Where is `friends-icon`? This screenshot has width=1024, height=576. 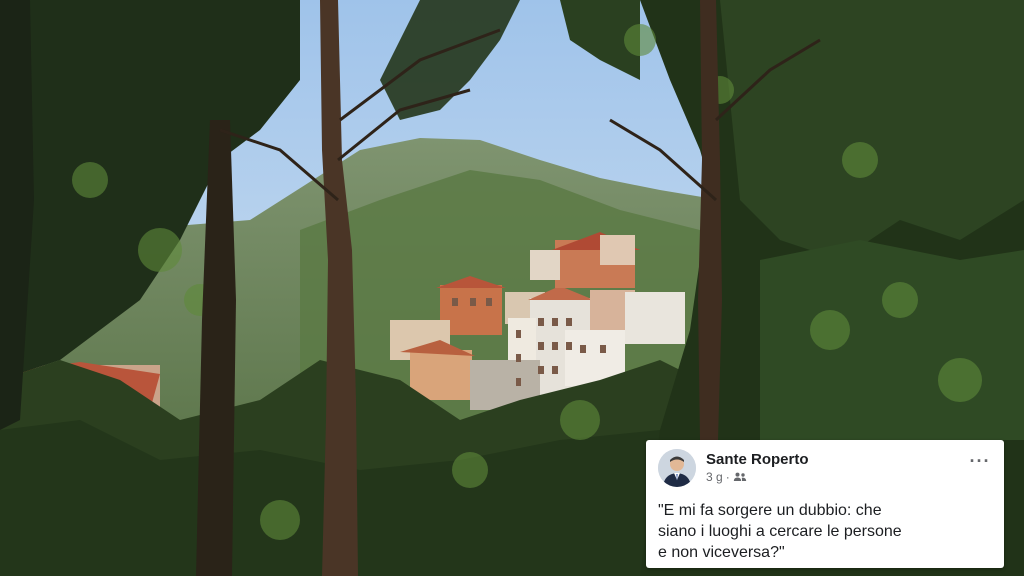
friends-icon is located at coordinates (739, 476).